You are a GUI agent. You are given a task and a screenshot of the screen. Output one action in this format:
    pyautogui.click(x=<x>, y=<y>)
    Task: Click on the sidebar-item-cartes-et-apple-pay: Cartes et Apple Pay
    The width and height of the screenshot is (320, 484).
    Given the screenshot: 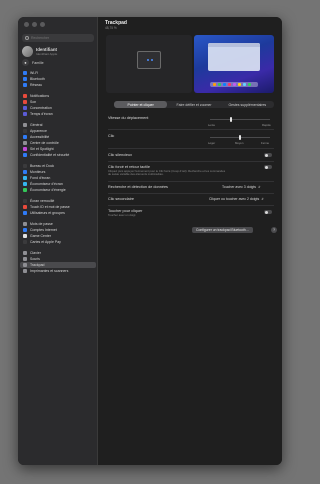 What is the action you would take?
    pyautogui.click(x=58, y=242)
    